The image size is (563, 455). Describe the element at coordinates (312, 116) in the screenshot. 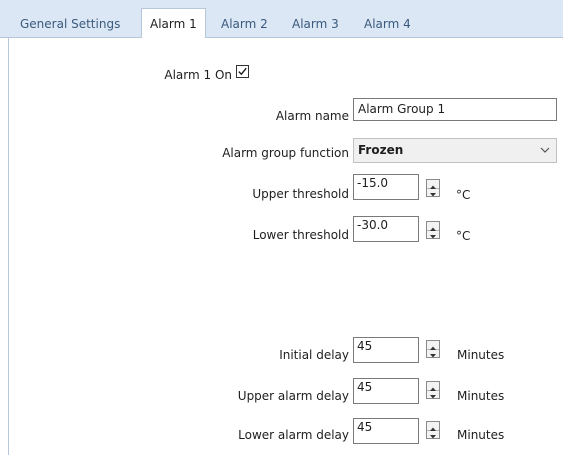

I see `alarm-name-label: Alarm name` at that location.